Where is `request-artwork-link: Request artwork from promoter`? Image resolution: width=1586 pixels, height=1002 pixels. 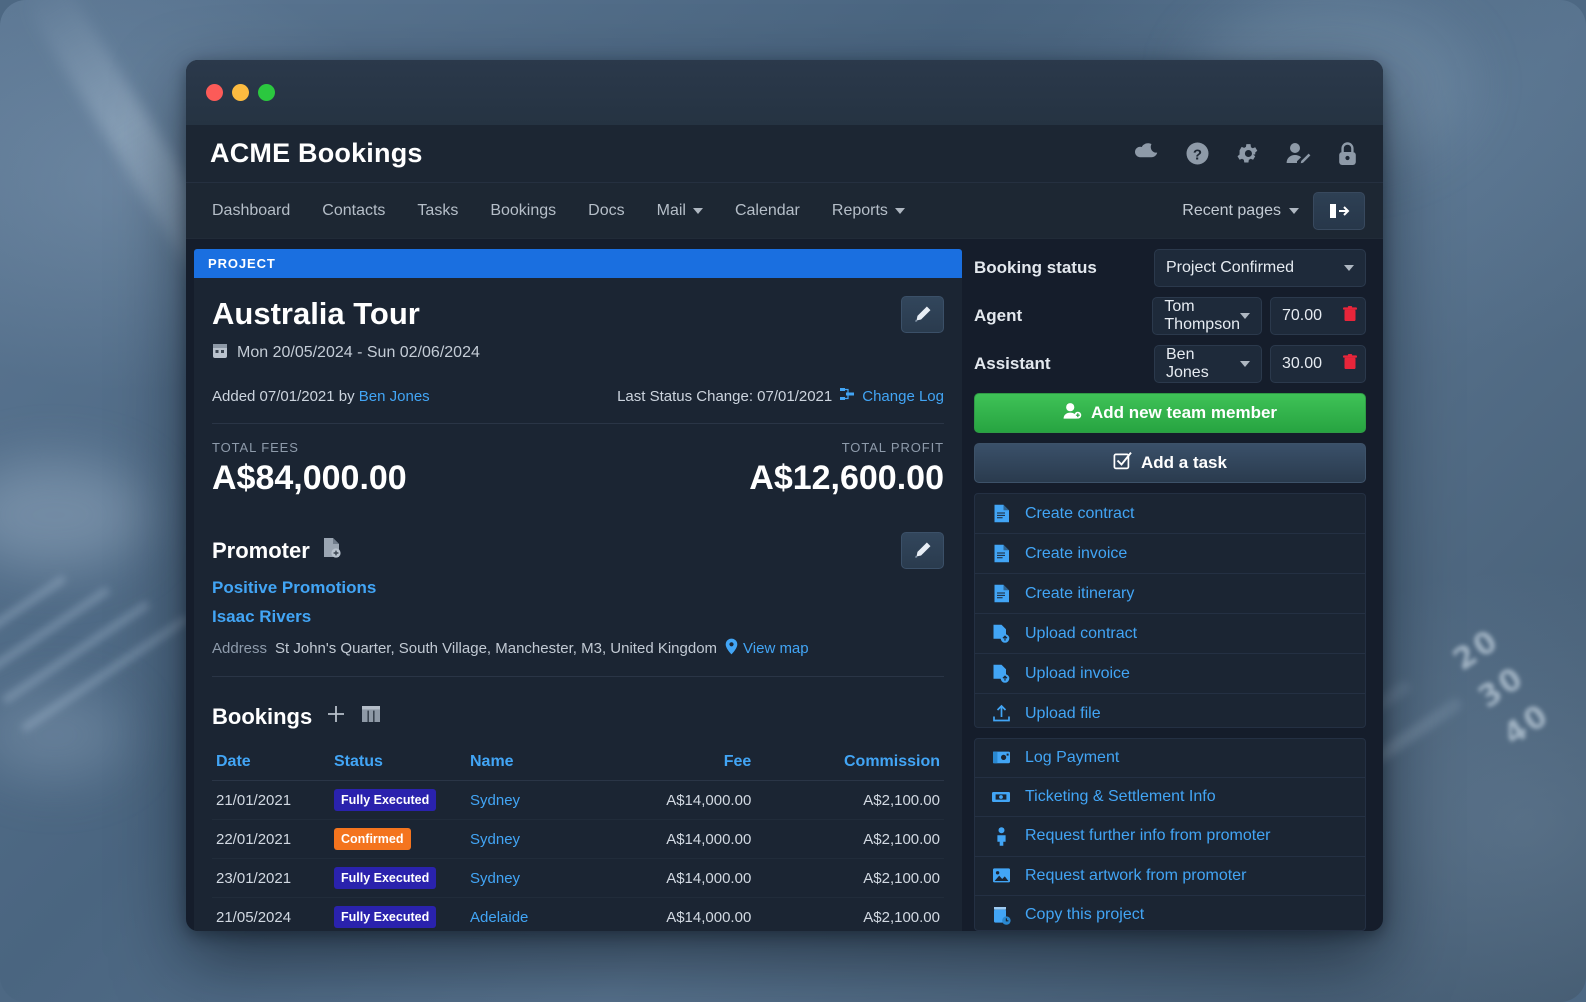
request-artwork-link: Request artwork from promoter is located at coordinates (1170, 876).